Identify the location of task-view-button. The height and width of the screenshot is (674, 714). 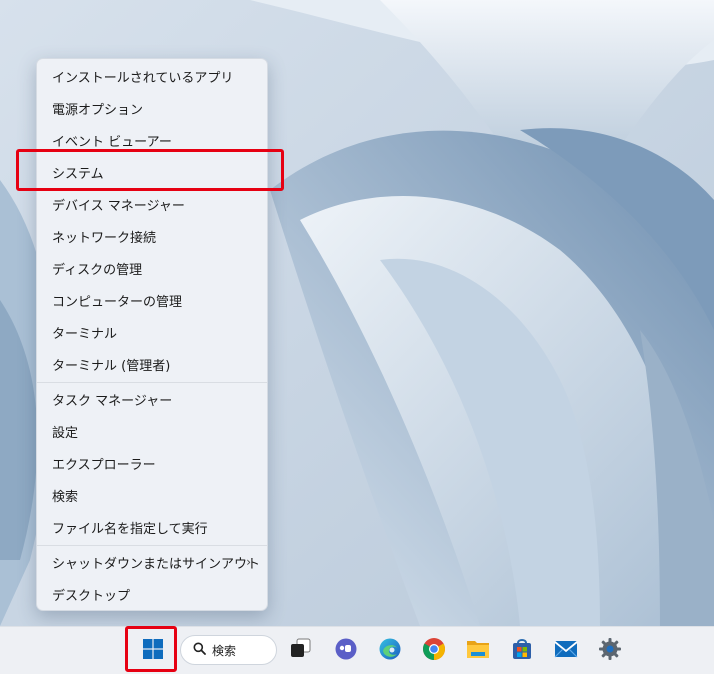
(300, 651).